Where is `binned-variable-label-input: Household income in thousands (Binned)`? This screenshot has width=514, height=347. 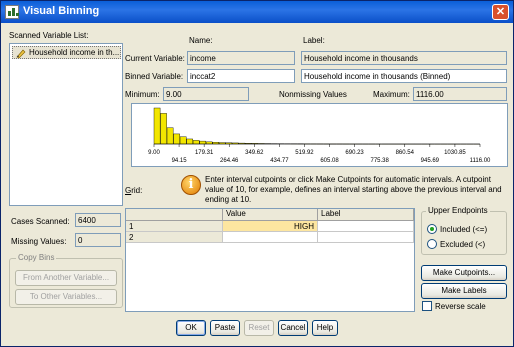 binned-variable-label-input: Household income in thousands (Binned) is located at coordinates (404, 76).